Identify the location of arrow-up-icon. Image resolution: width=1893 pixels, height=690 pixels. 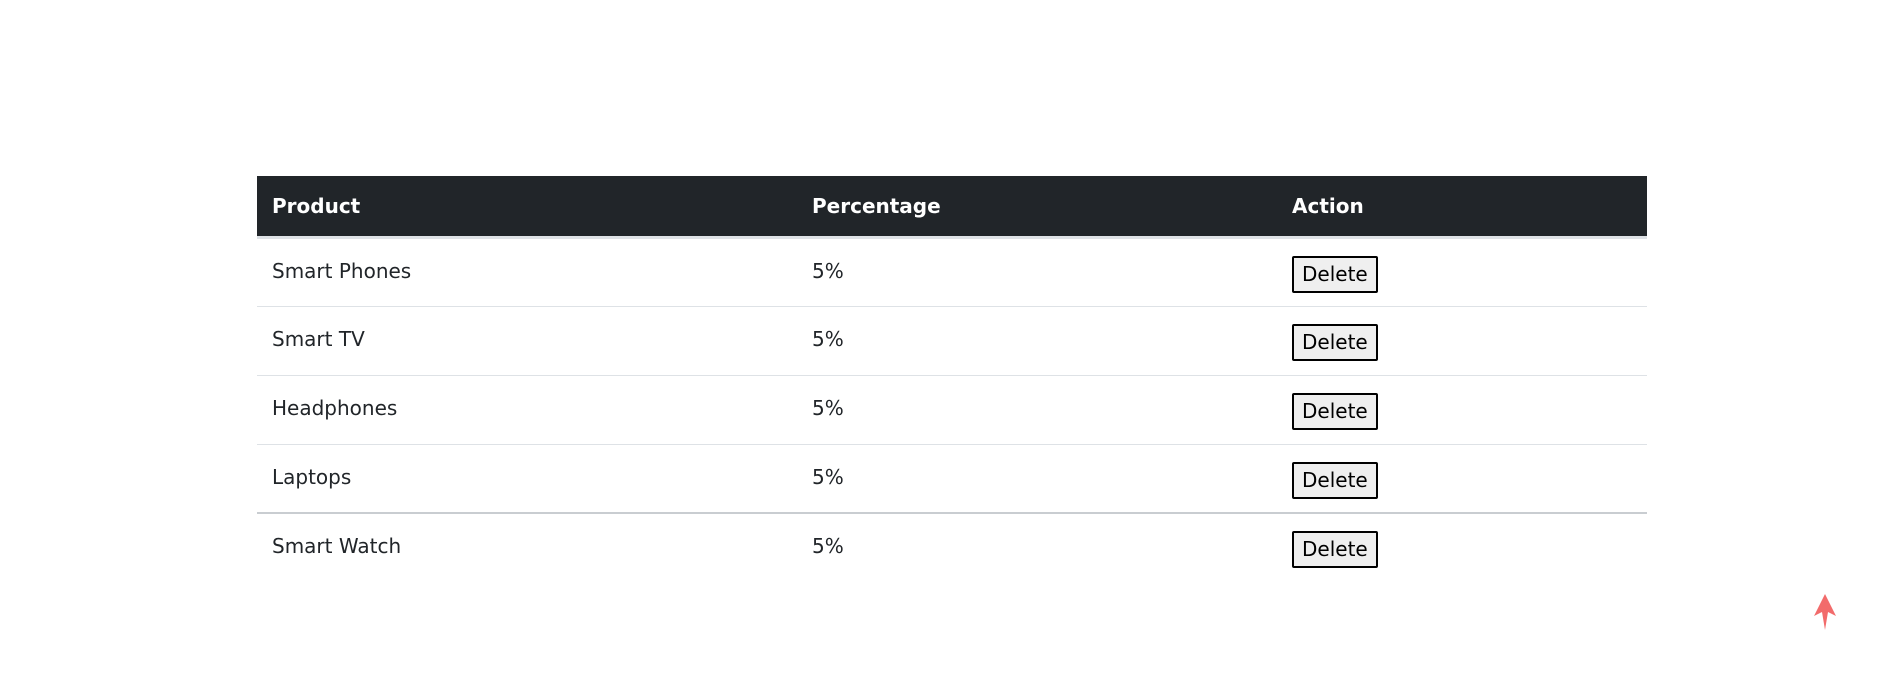
(1825, 612).